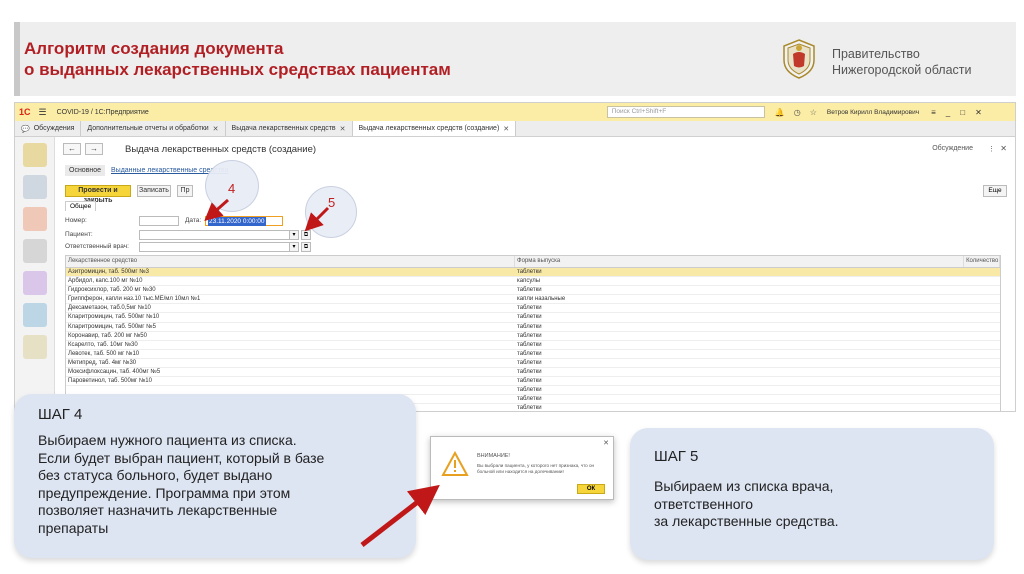 Image resolution: width=1024 pixels, height=574 pixels. What do you see at coordinates (35, 283) in the screenshot?
I see `lab-icon` at bounding box center [35, 283].